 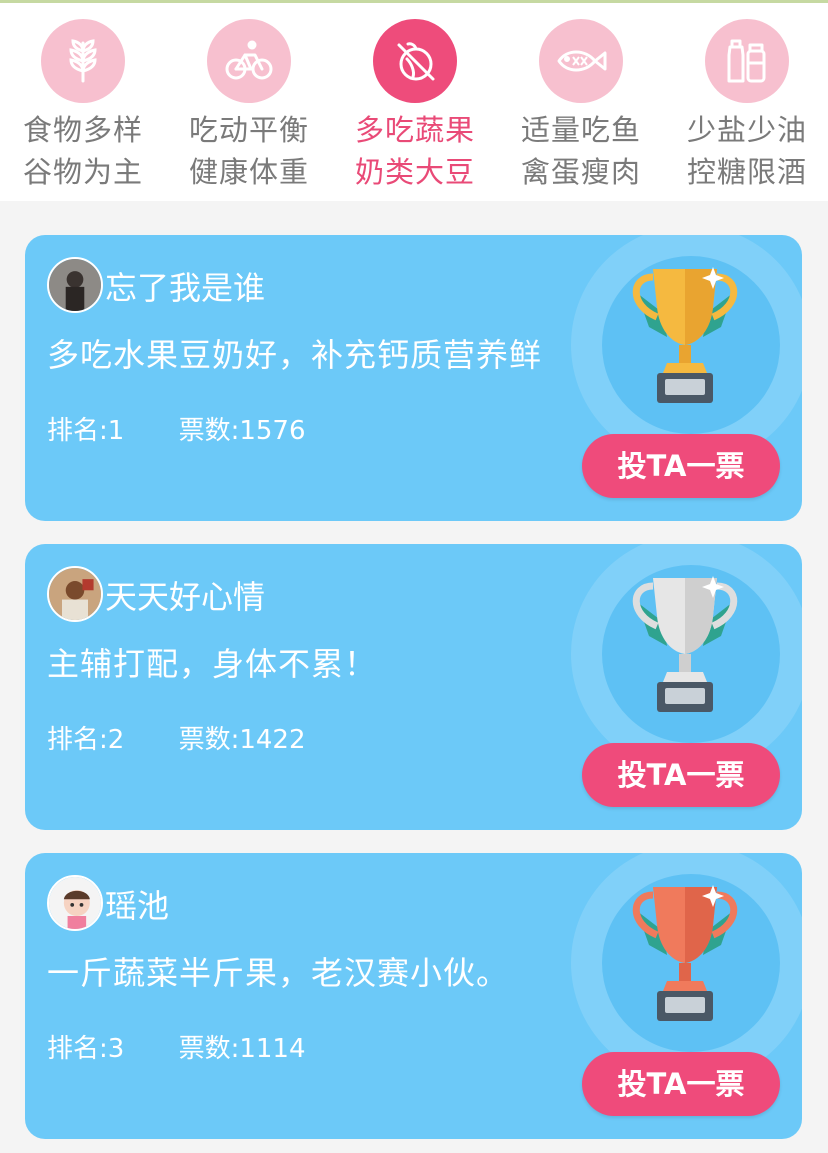 I want to click on tab-label-line2: 控糖限酒, so click(x=746, y=172).